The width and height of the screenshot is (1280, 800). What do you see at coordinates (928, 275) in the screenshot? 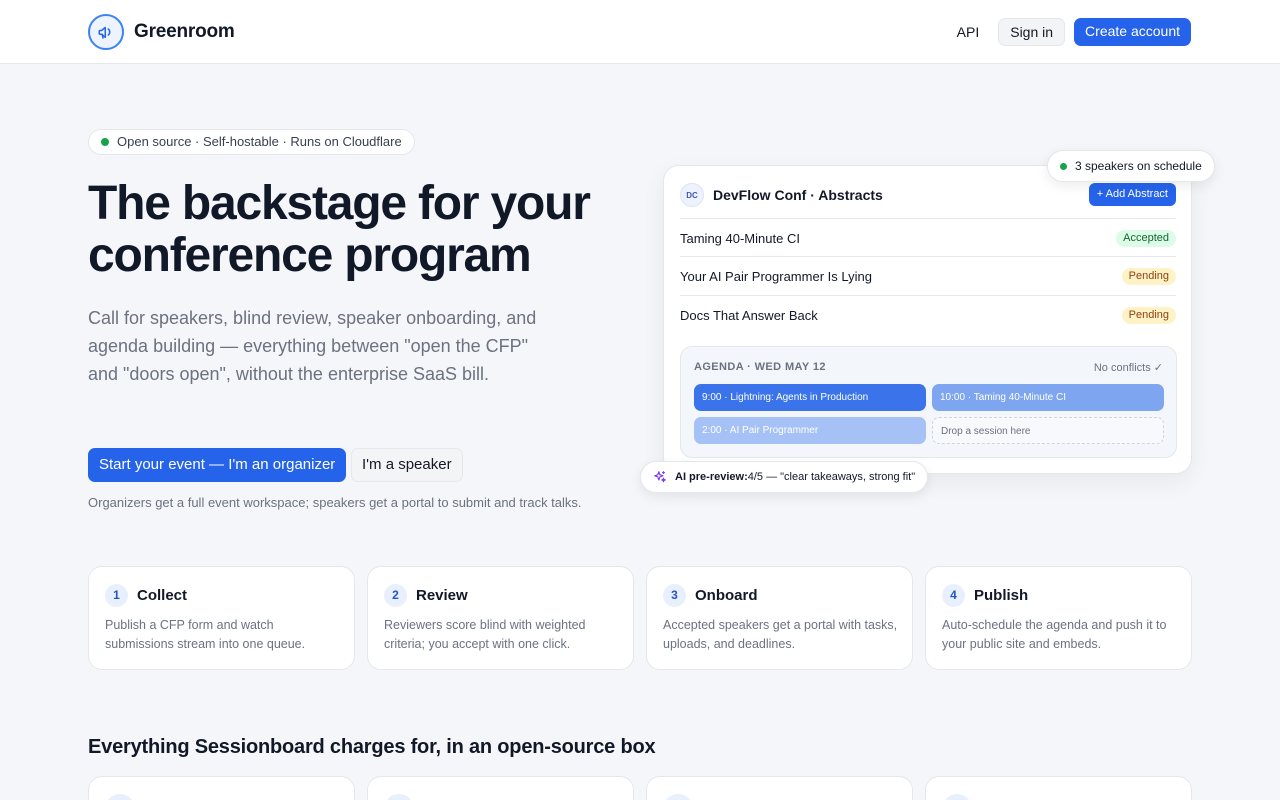
I see `abstract-row: Your AI Pair Programmer Is Lying Pending` at bounding box center [928, 275].